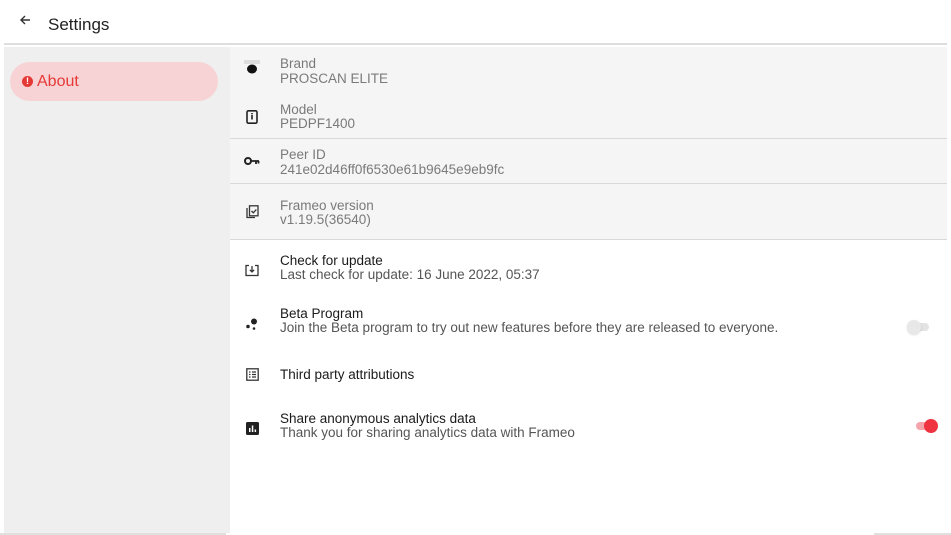  What do you see at coordinates (322, 313) in the screenshot?
I see `beta-program-label: Beta Program` at bounding box center [322, 313].